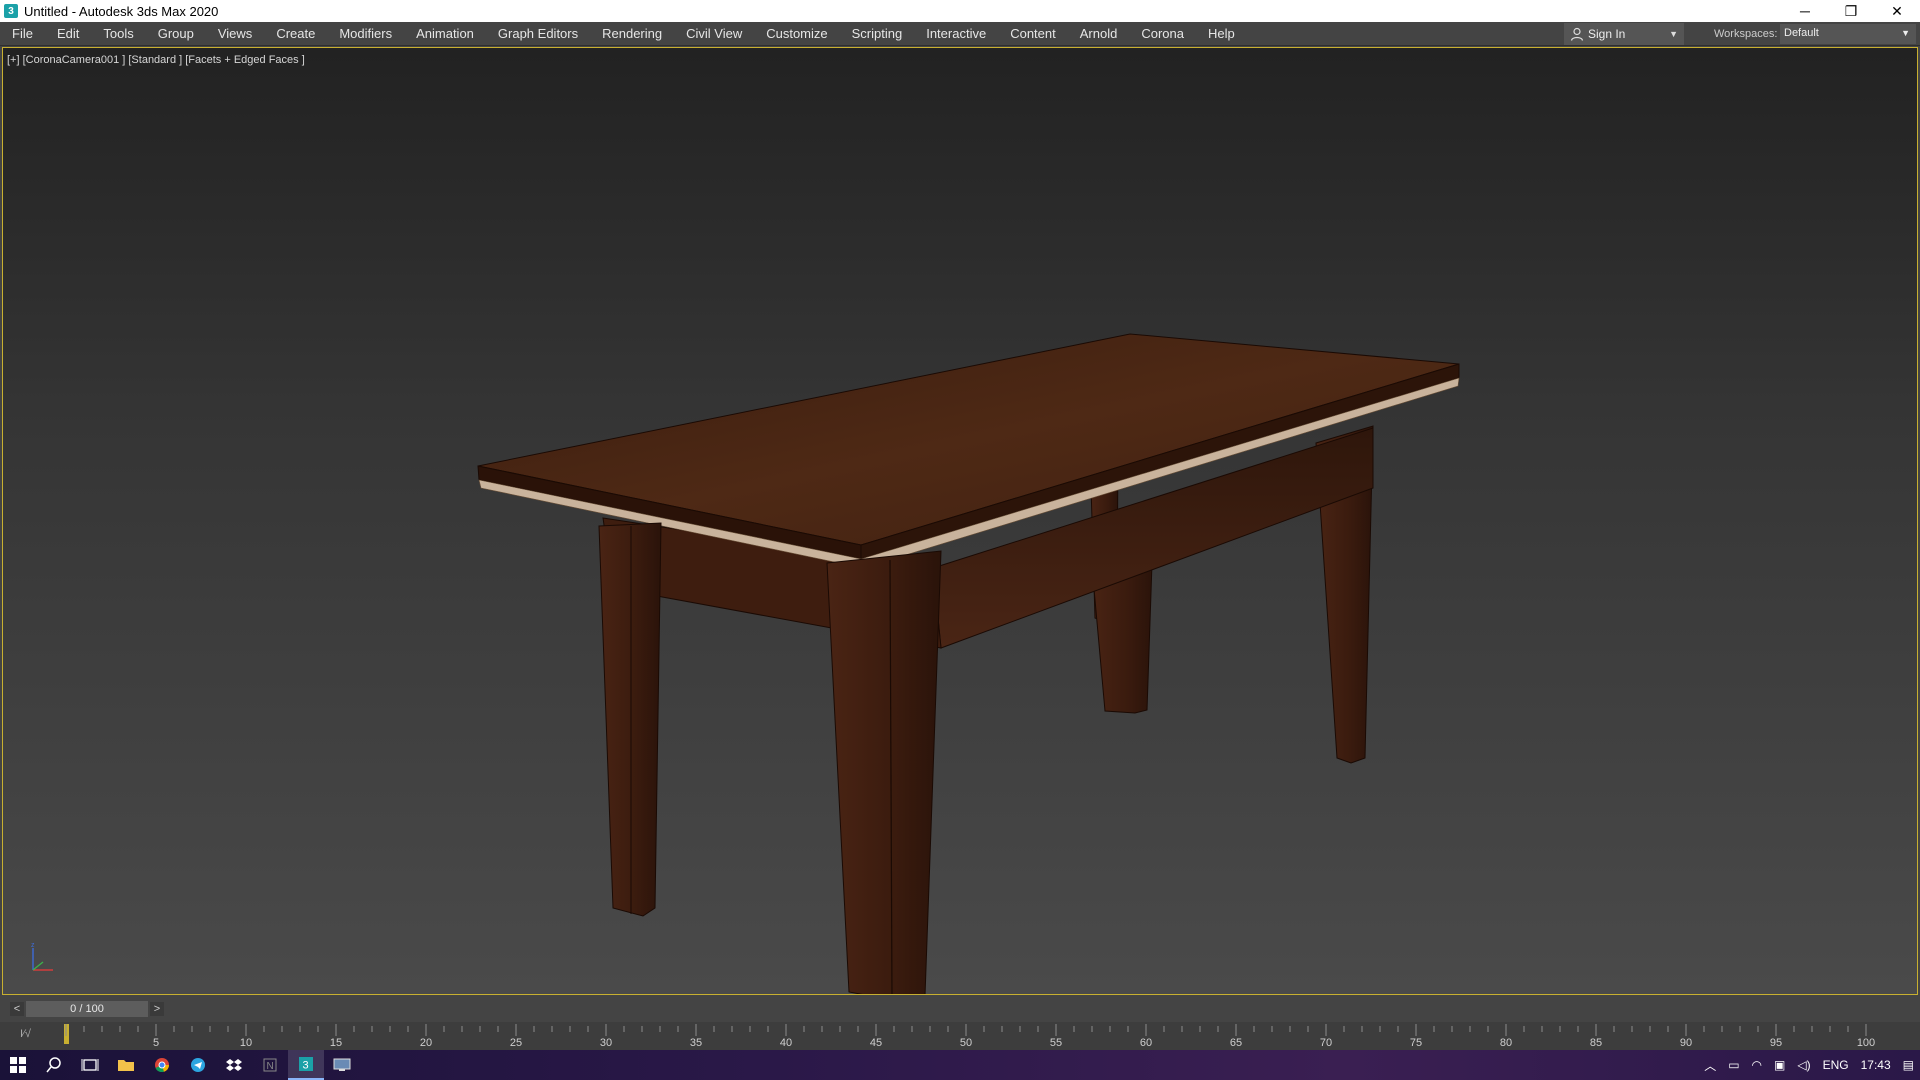 Image resolution: width=1920 pixels, height=1080 pixels. I want to click on user-icon, so click(1577, 34).